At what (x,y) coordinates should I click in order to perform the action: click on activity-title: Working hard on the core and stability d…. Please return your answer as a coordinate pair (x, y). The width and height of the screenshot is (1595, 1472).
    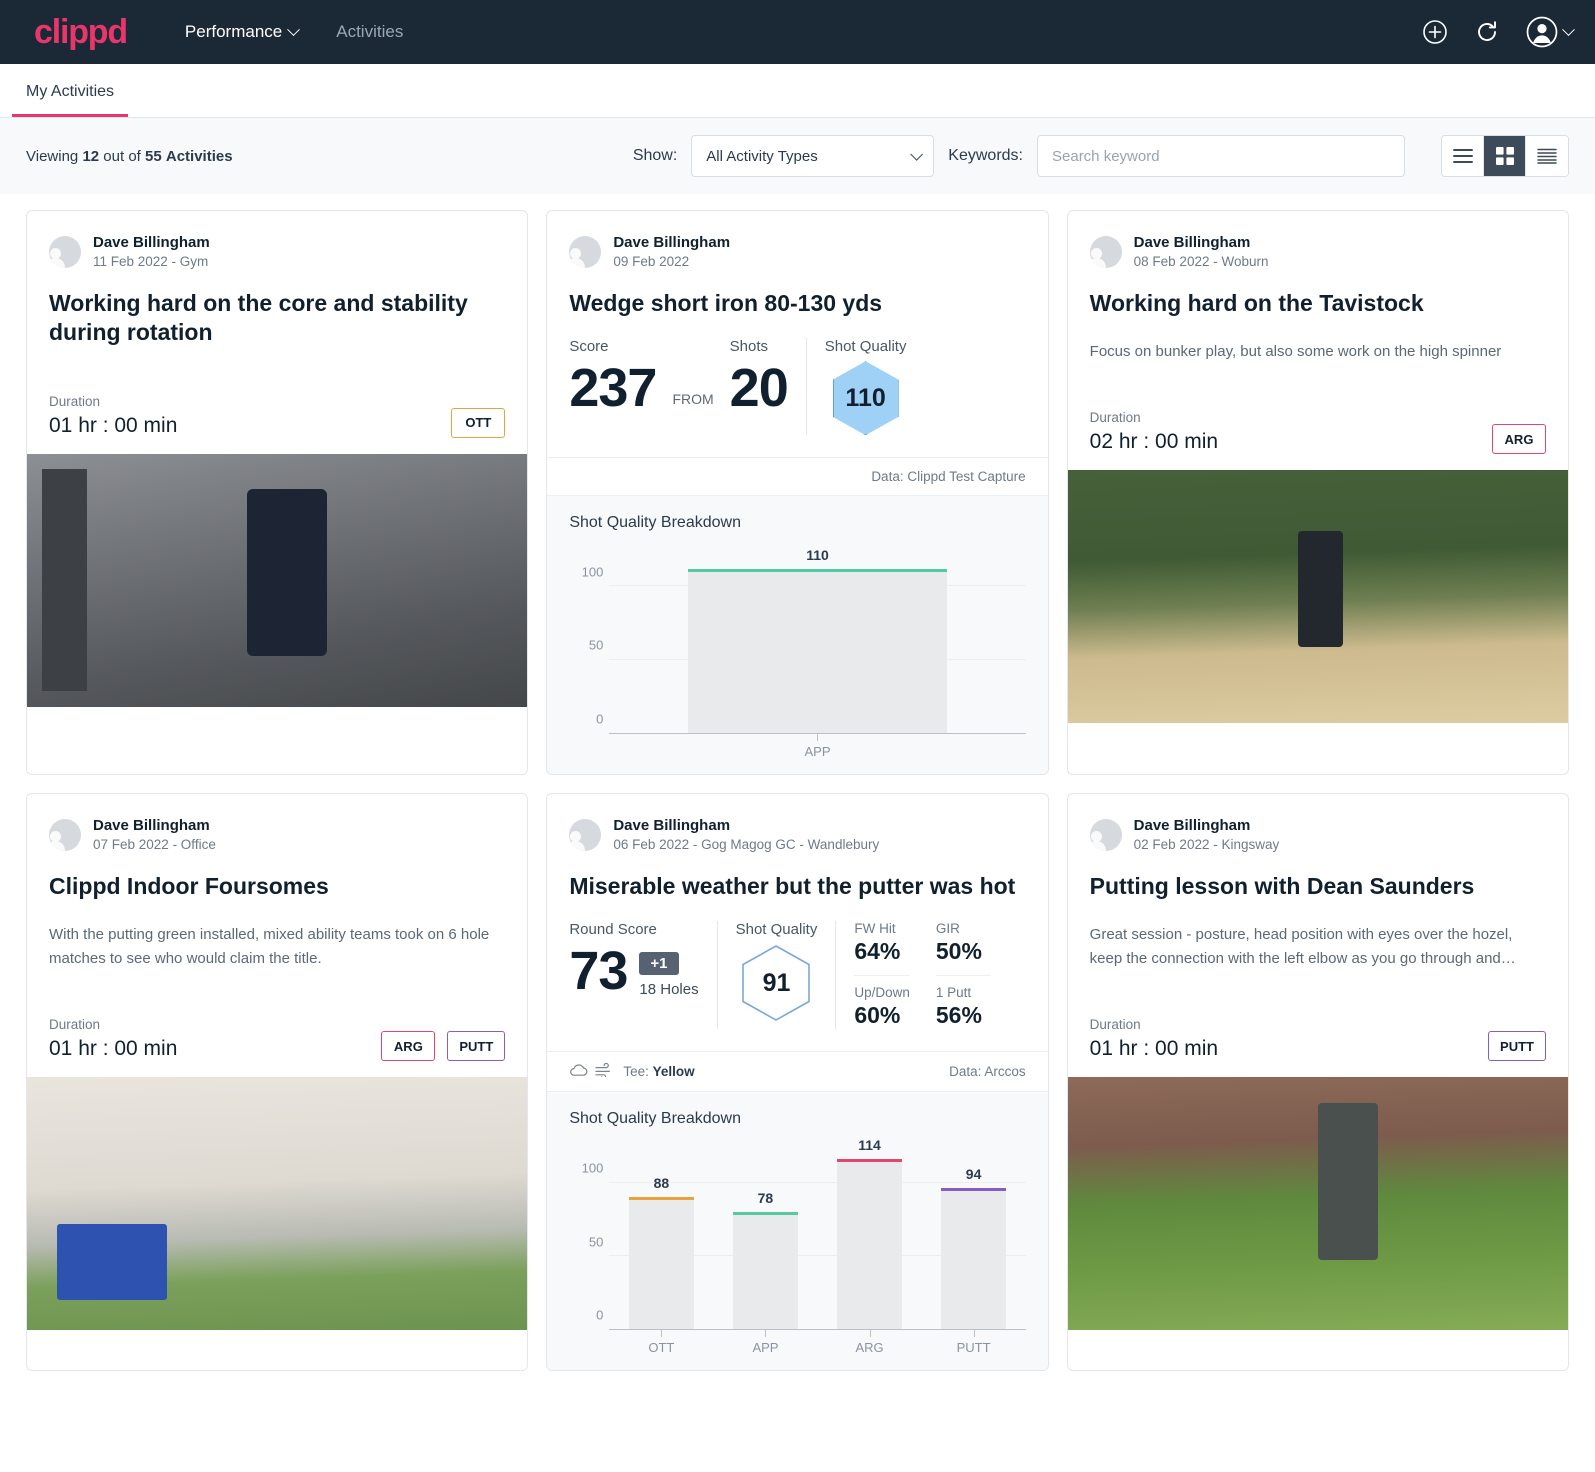
    Looking at the image, I should click on (258, 317).